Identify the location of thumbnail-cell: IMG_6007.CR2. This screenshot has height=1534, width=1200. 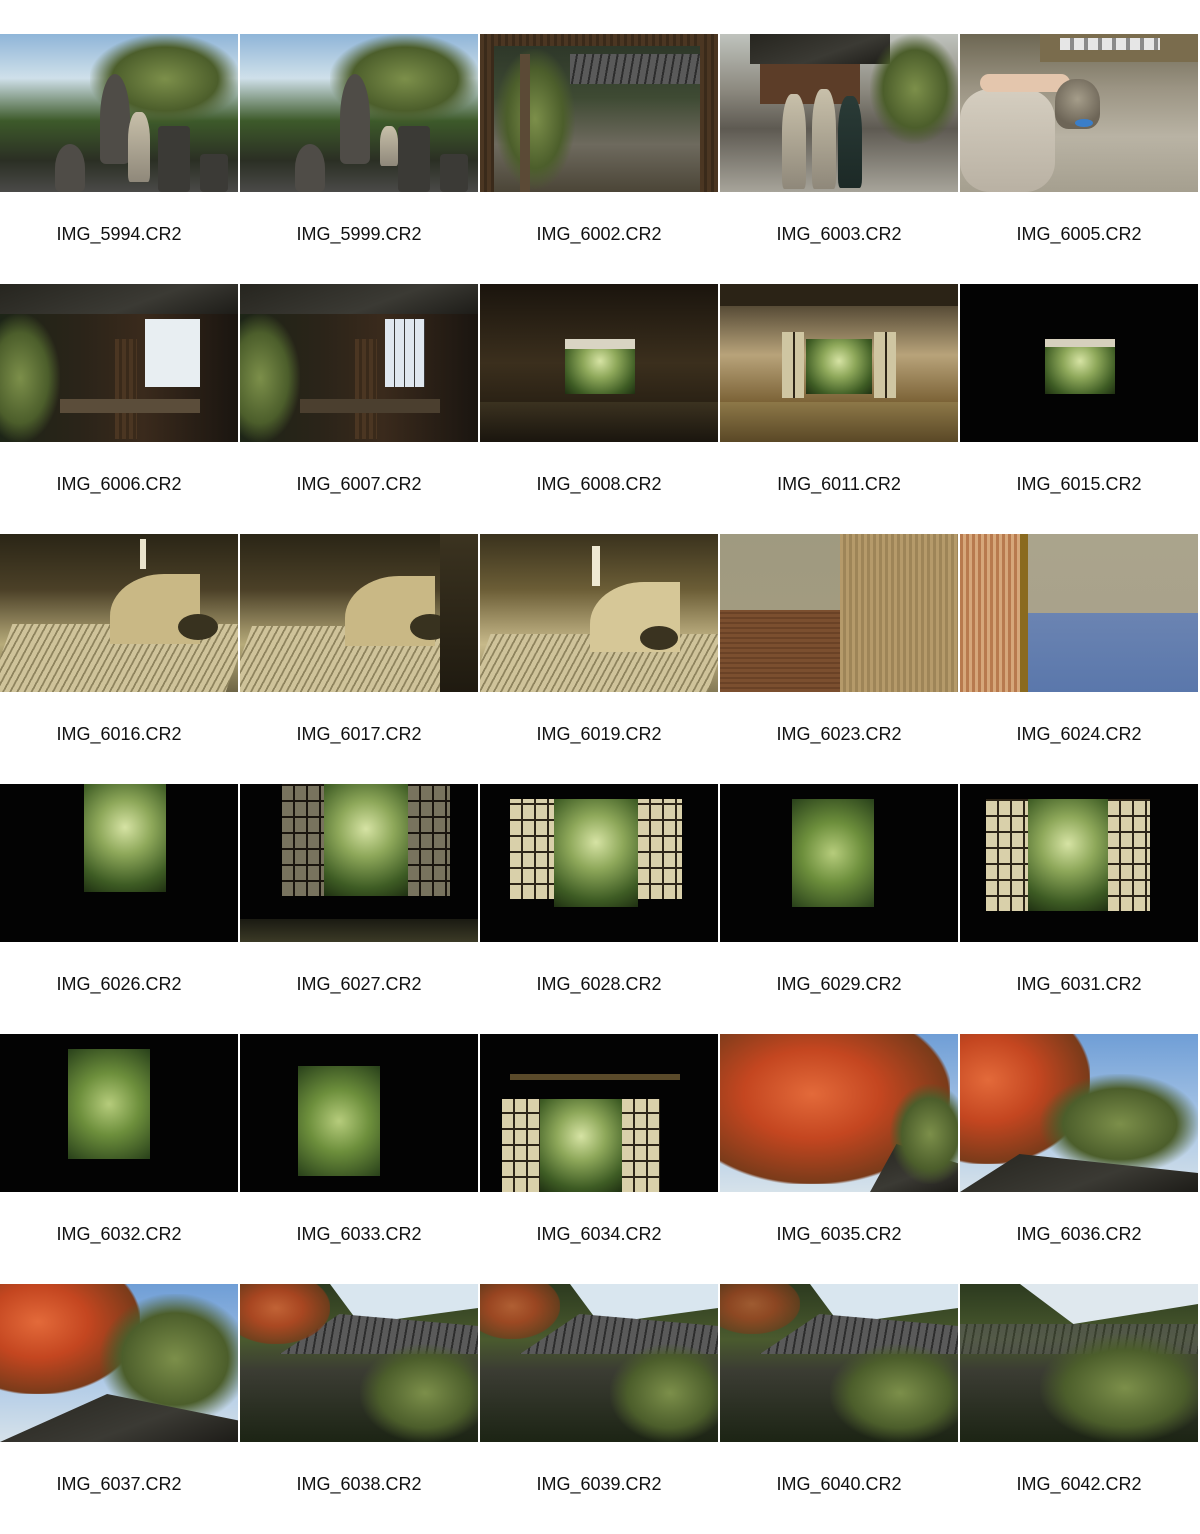
(359, 409).